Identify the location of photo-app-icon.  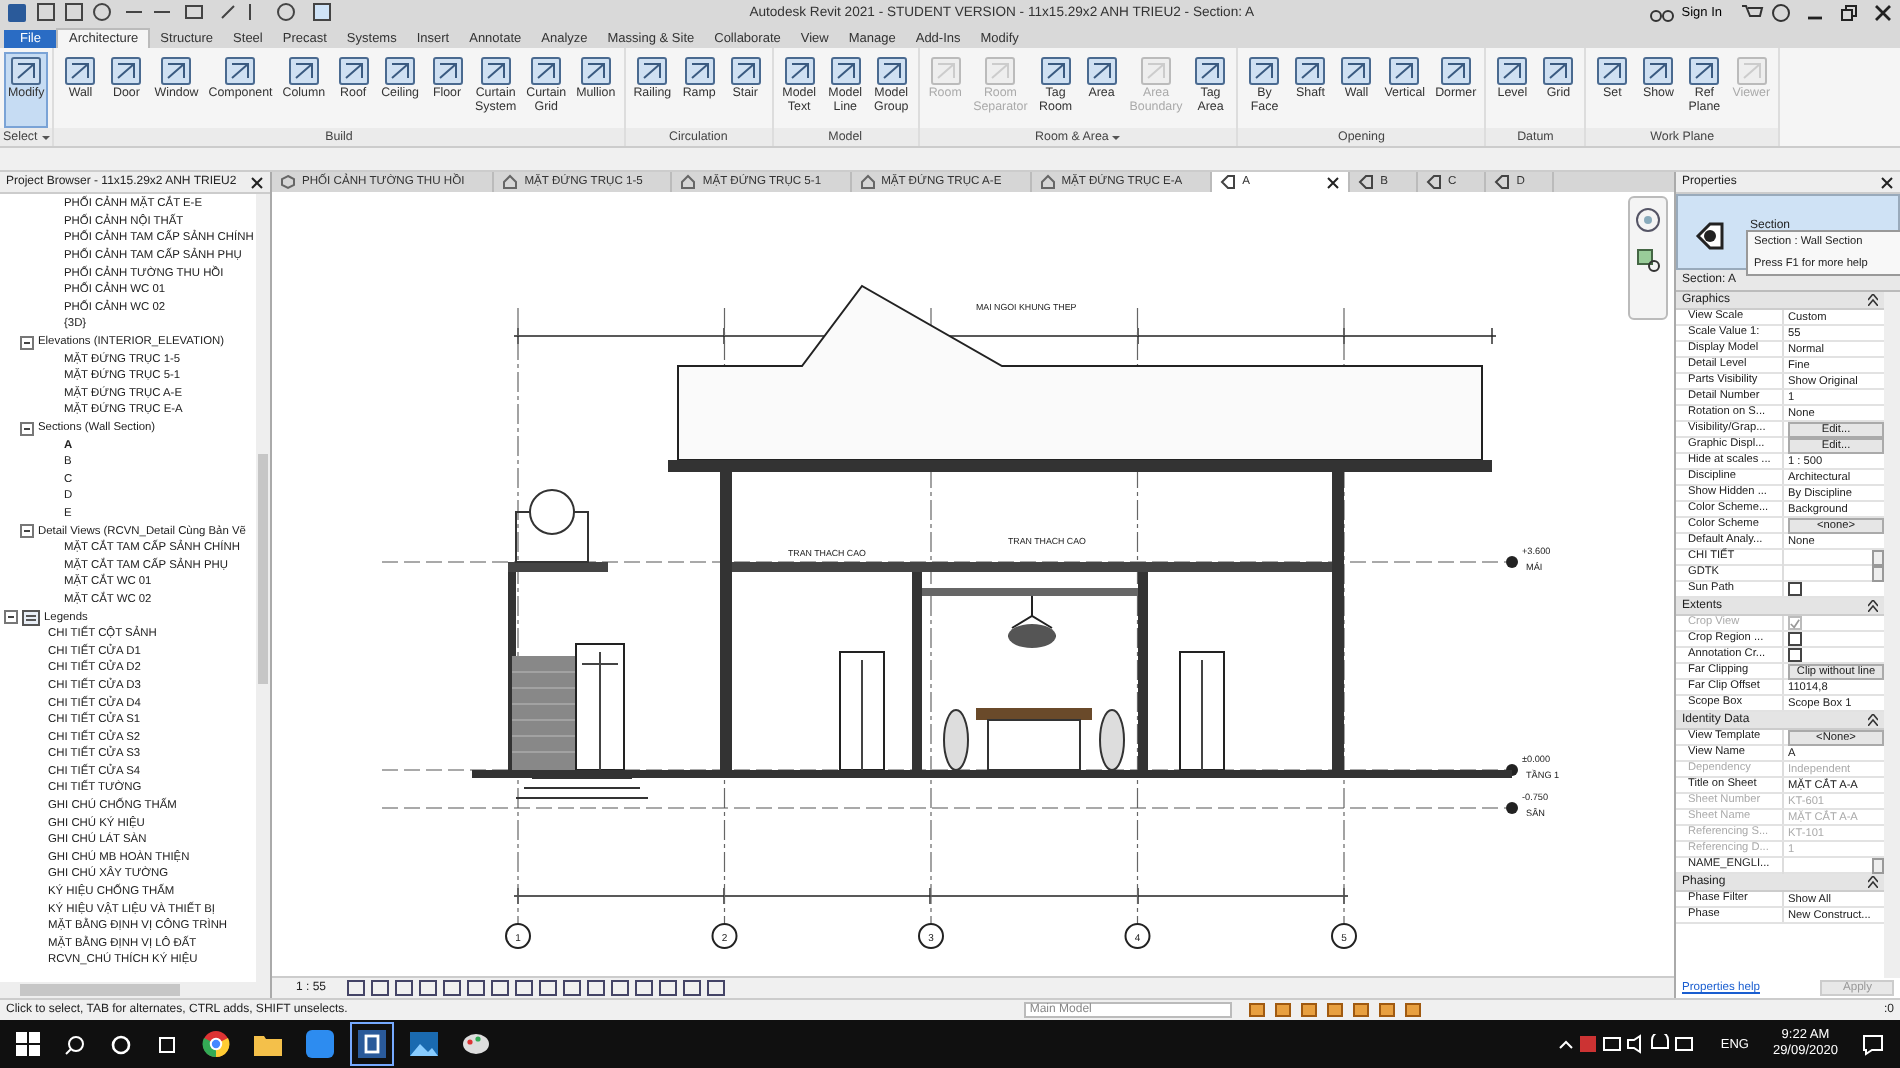
(424, 1044).